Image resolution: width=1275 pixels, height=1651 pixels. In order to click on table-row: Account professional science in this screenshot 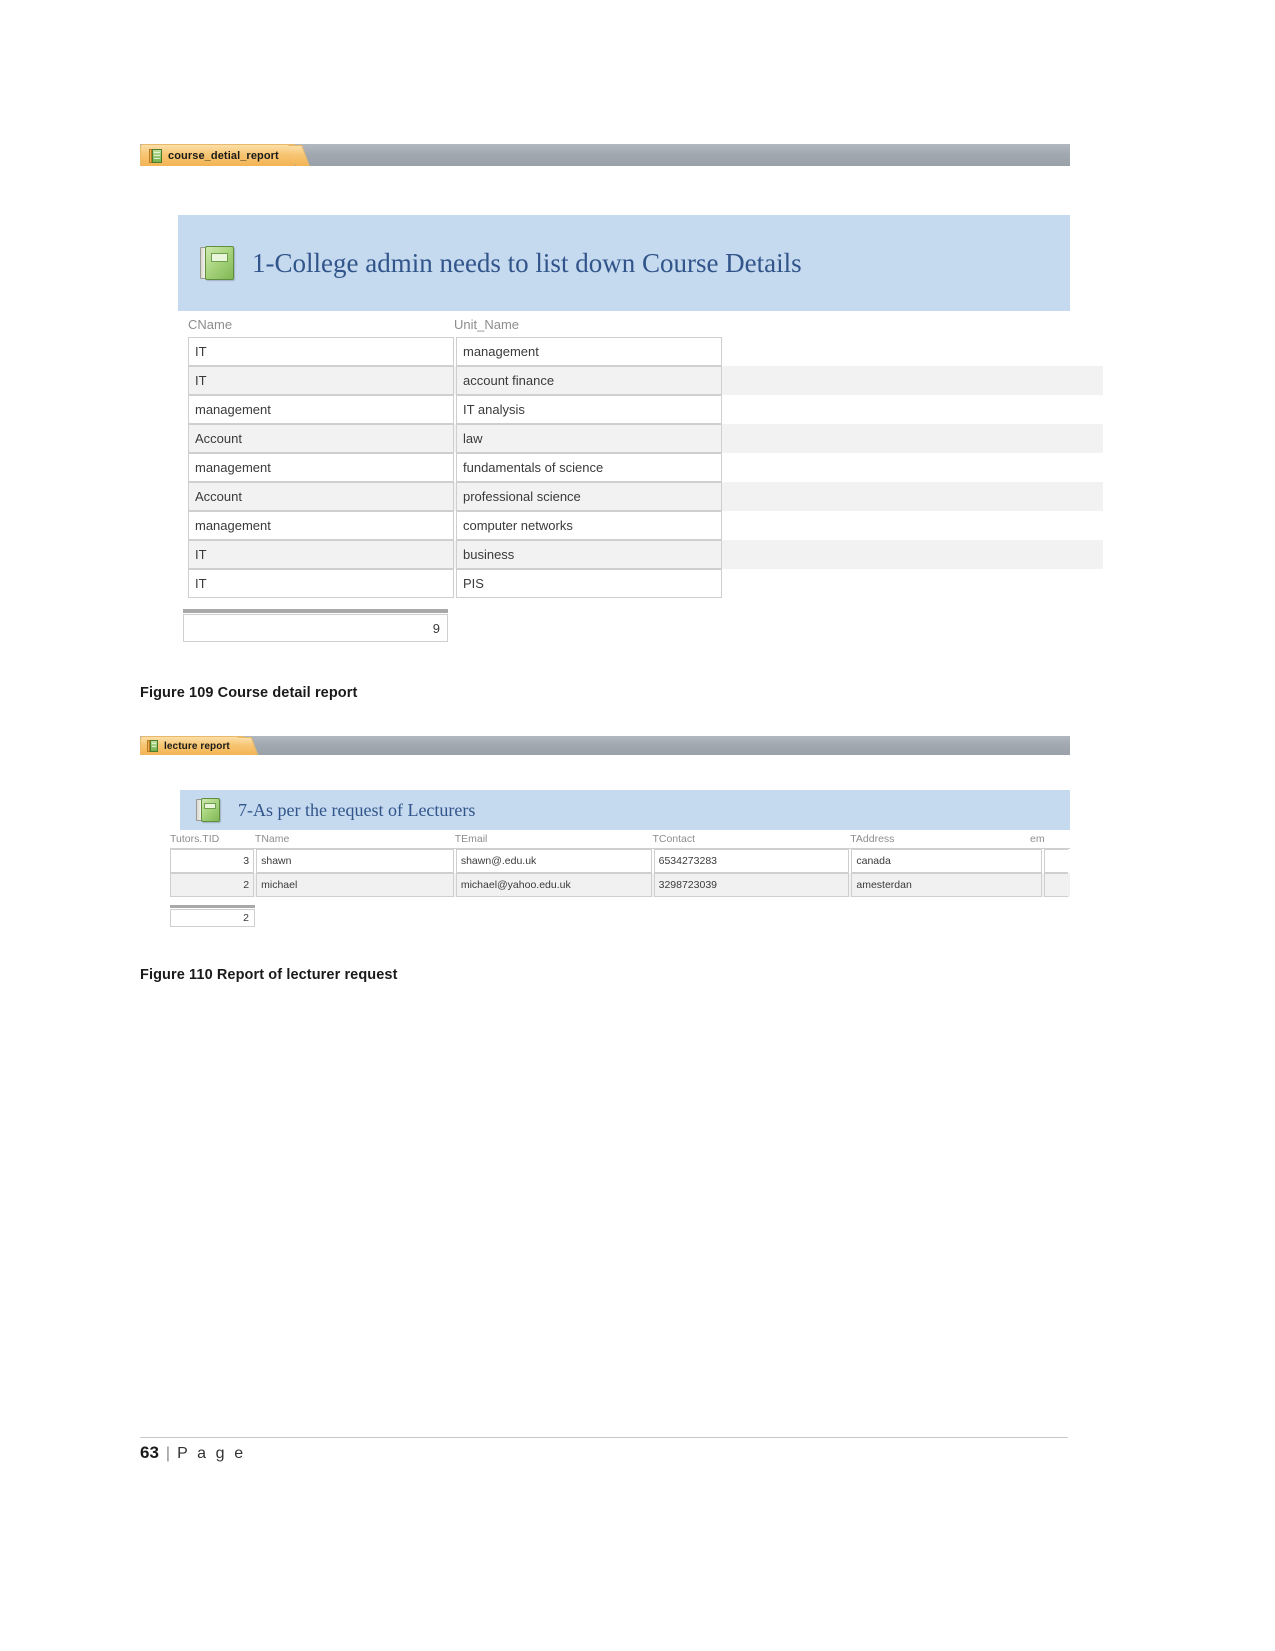, I will do `click(645, 496)`.